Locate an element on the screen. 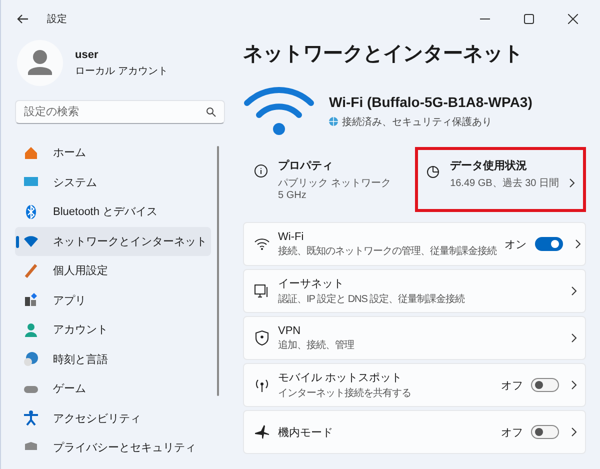 The height and width of the screenshot is (469, 600). page-title: ネットワークとインターネット is located at coordinates (383, 54).